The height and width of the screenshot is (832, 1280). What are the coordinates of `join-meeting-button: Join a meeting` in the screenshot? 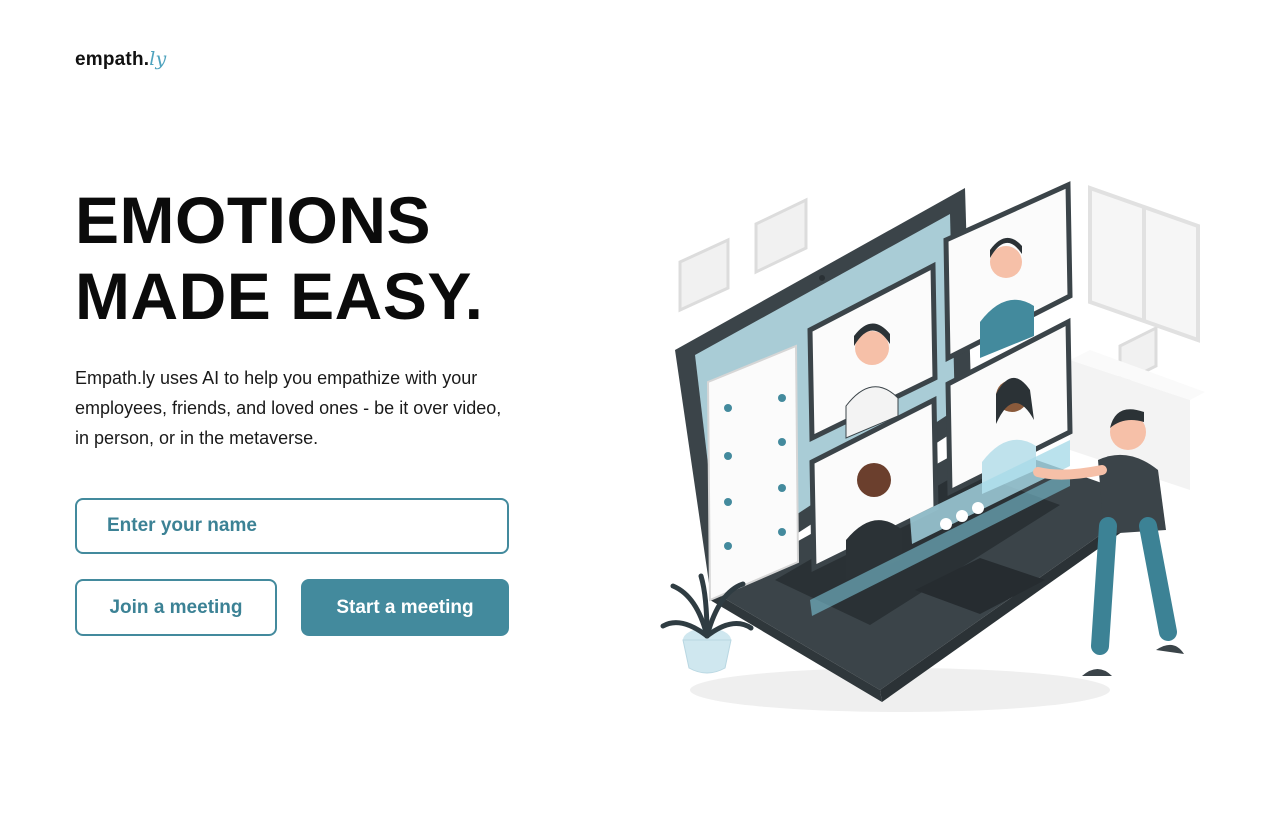 It's located at (176, 607).